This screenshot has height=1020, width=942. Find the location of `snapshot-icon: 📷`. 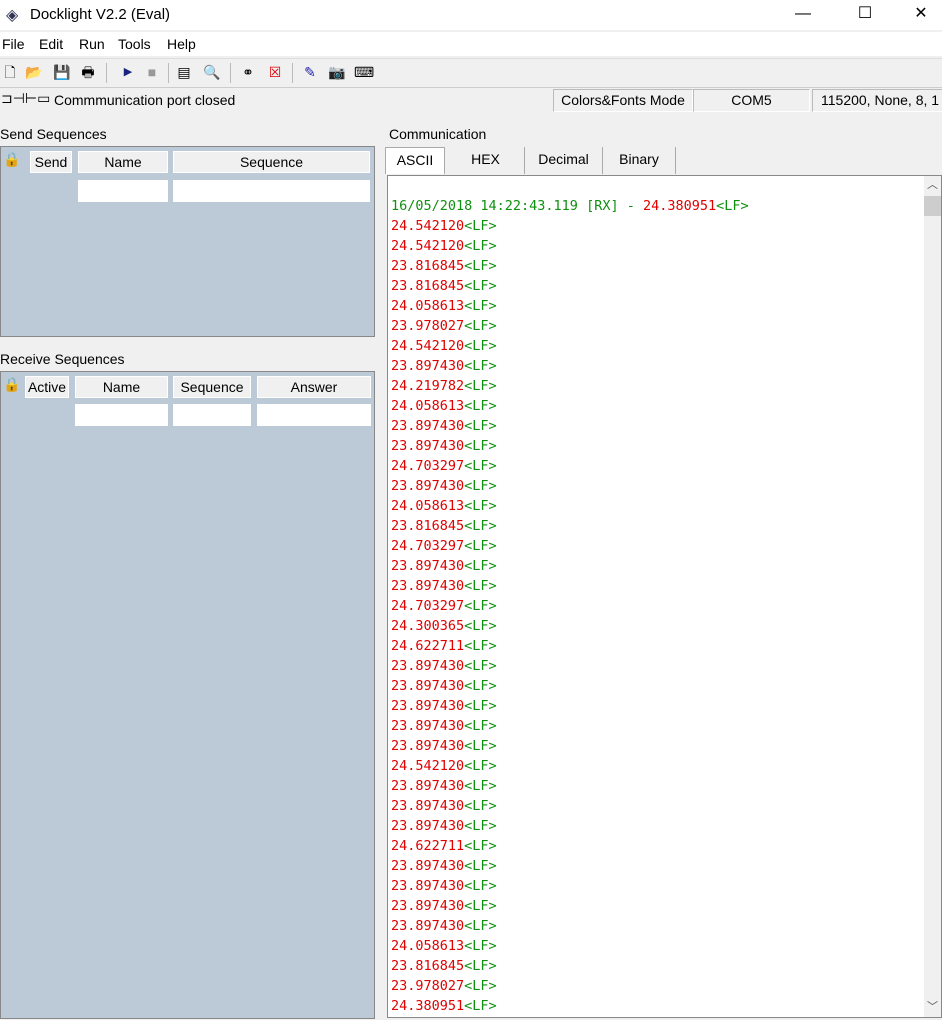

snapshot-icon: 📷 is located at coordinates (337, 72).